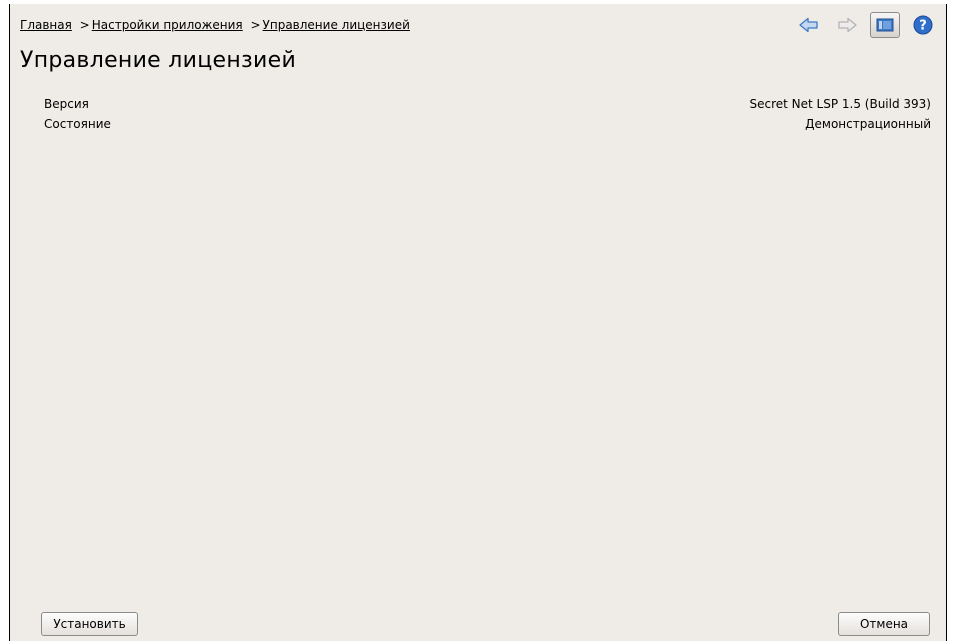 The width and height of the screenshot is (958, 643). I want to click on breadcrumb-license-management-link: Управление лицензией, so click(336, 25).